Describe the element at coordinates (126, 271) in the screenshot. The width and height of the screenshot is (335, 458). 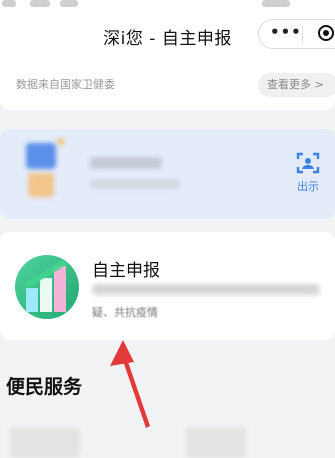
I see `self-report-title: 自主申报` at that location.